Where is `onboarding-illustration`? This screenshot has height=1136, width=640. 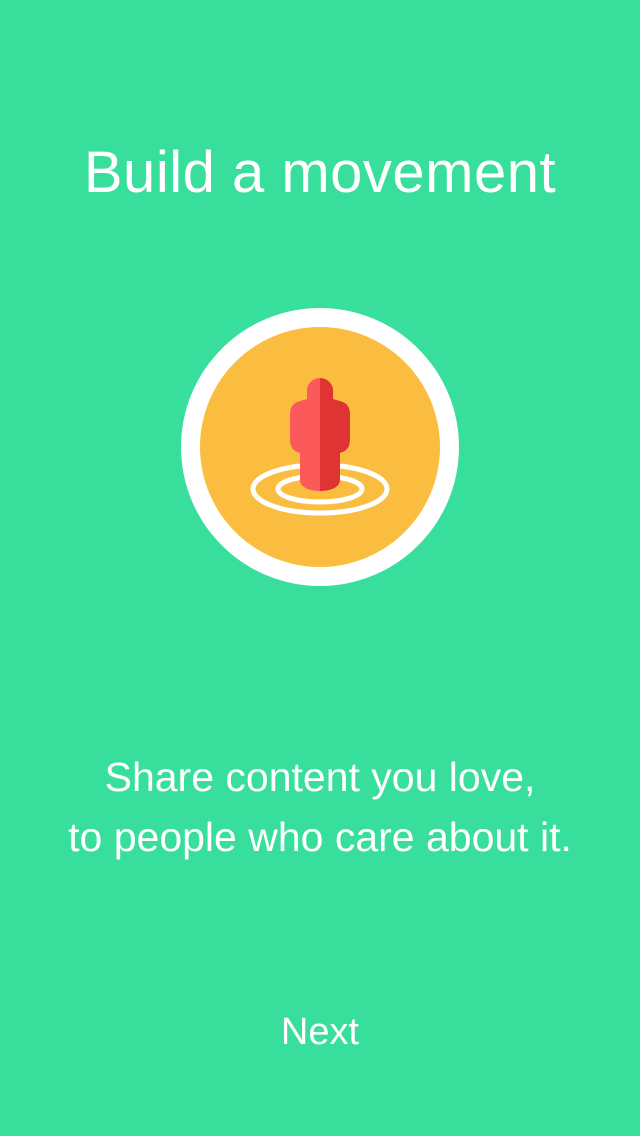 onboarding-illustration is located at coordinates (320, 447).